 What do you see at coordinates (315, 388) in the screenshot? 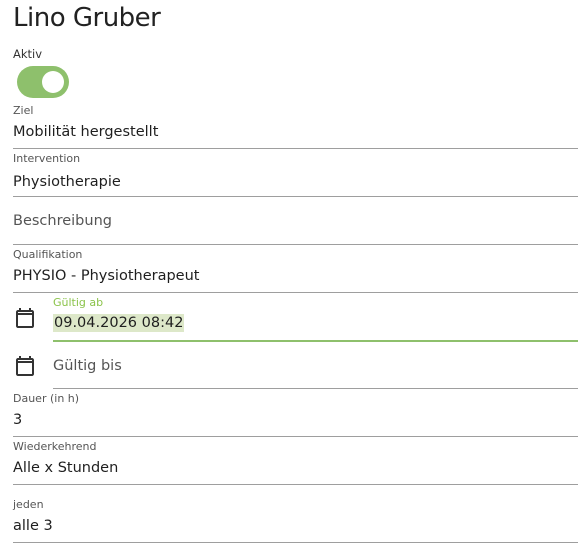
I see `gueltig-bis-underline` at bounding box center [315, 388].